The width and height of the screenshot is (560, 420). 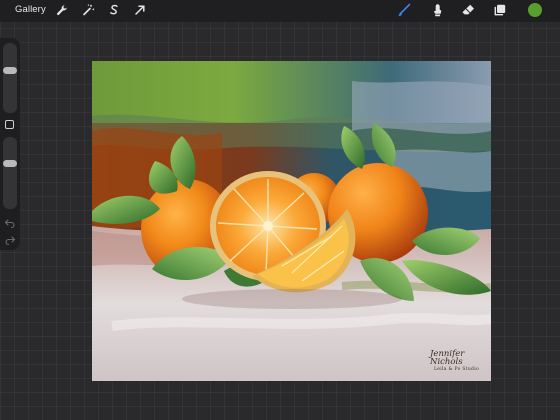 I want to click on redo-icon, so click(x=10, y=240).